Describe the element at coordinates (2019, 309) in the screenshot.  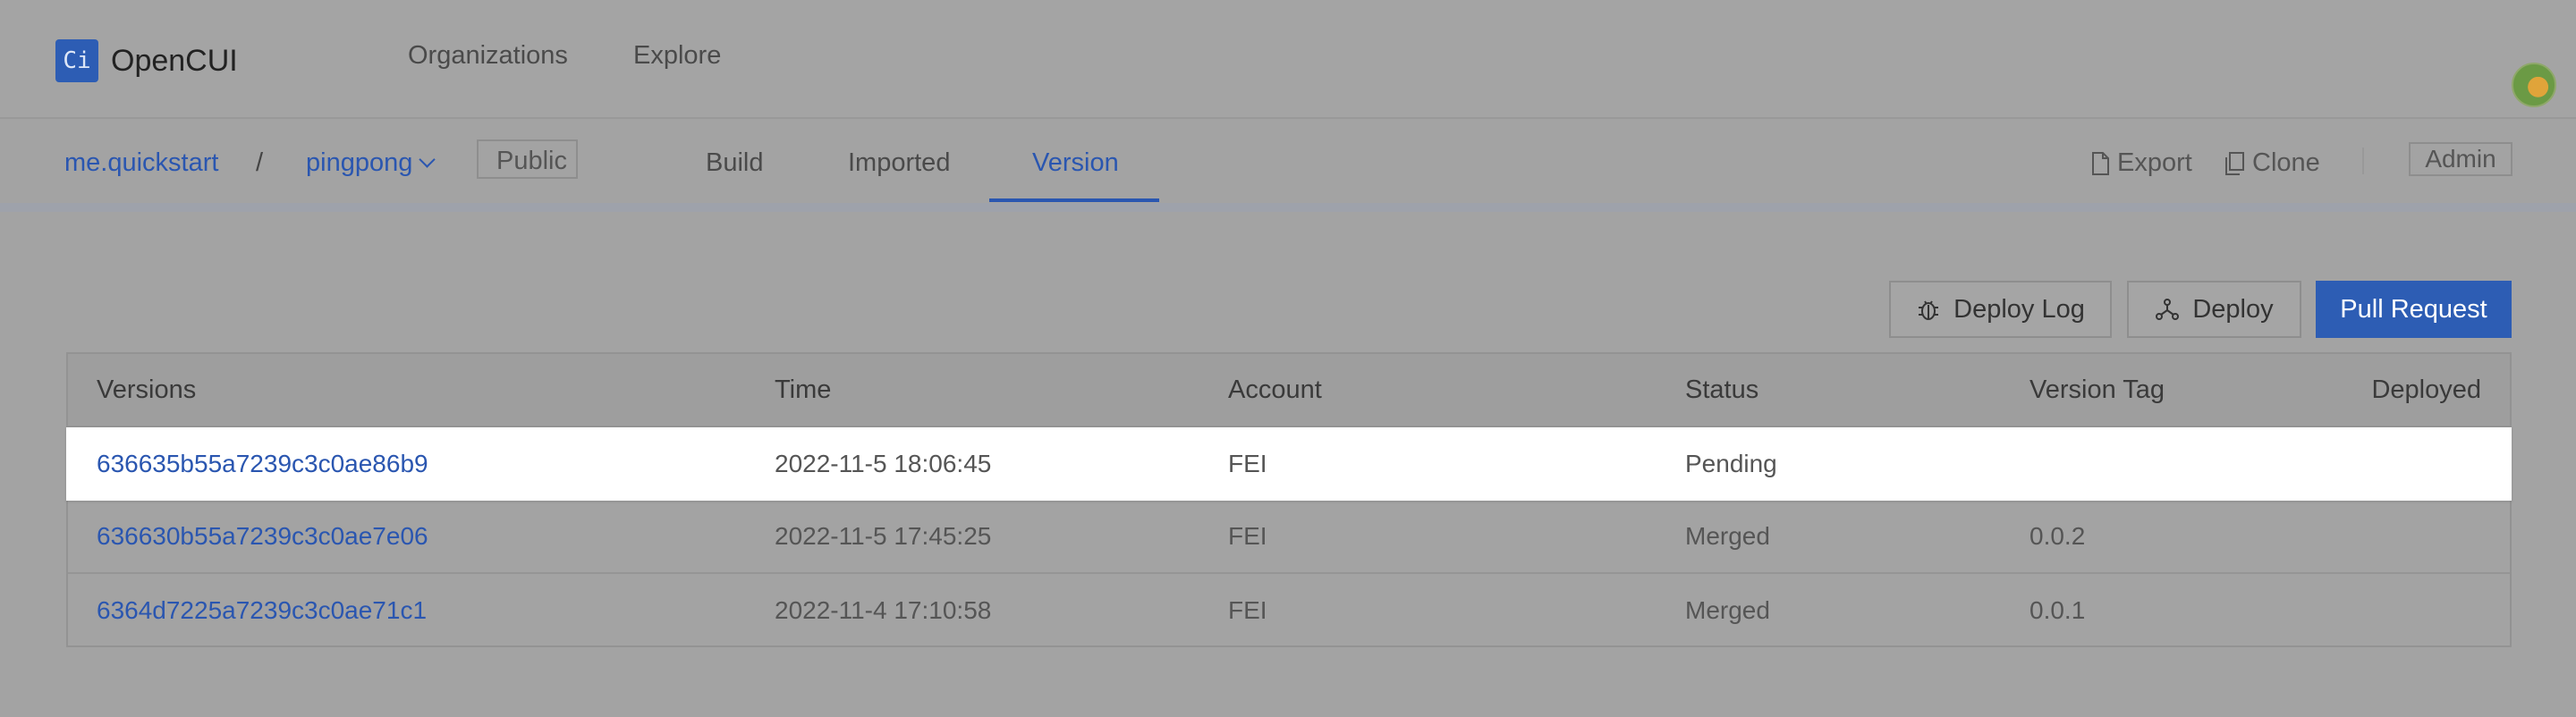
I see `deploy-log-label: Deploy Log` at that location.